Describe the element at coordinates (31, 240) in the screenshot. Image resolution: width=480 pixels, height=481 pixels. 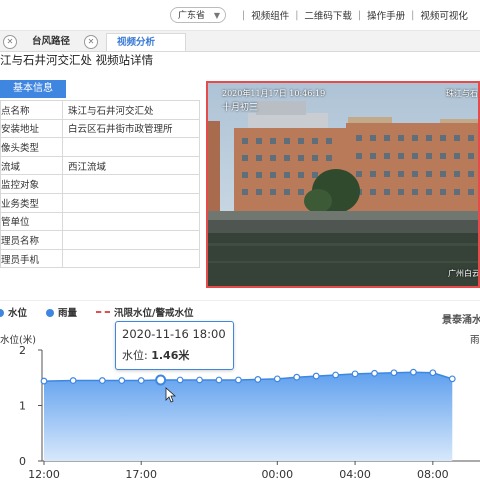
I see `info-key: 理员名称` at that location.